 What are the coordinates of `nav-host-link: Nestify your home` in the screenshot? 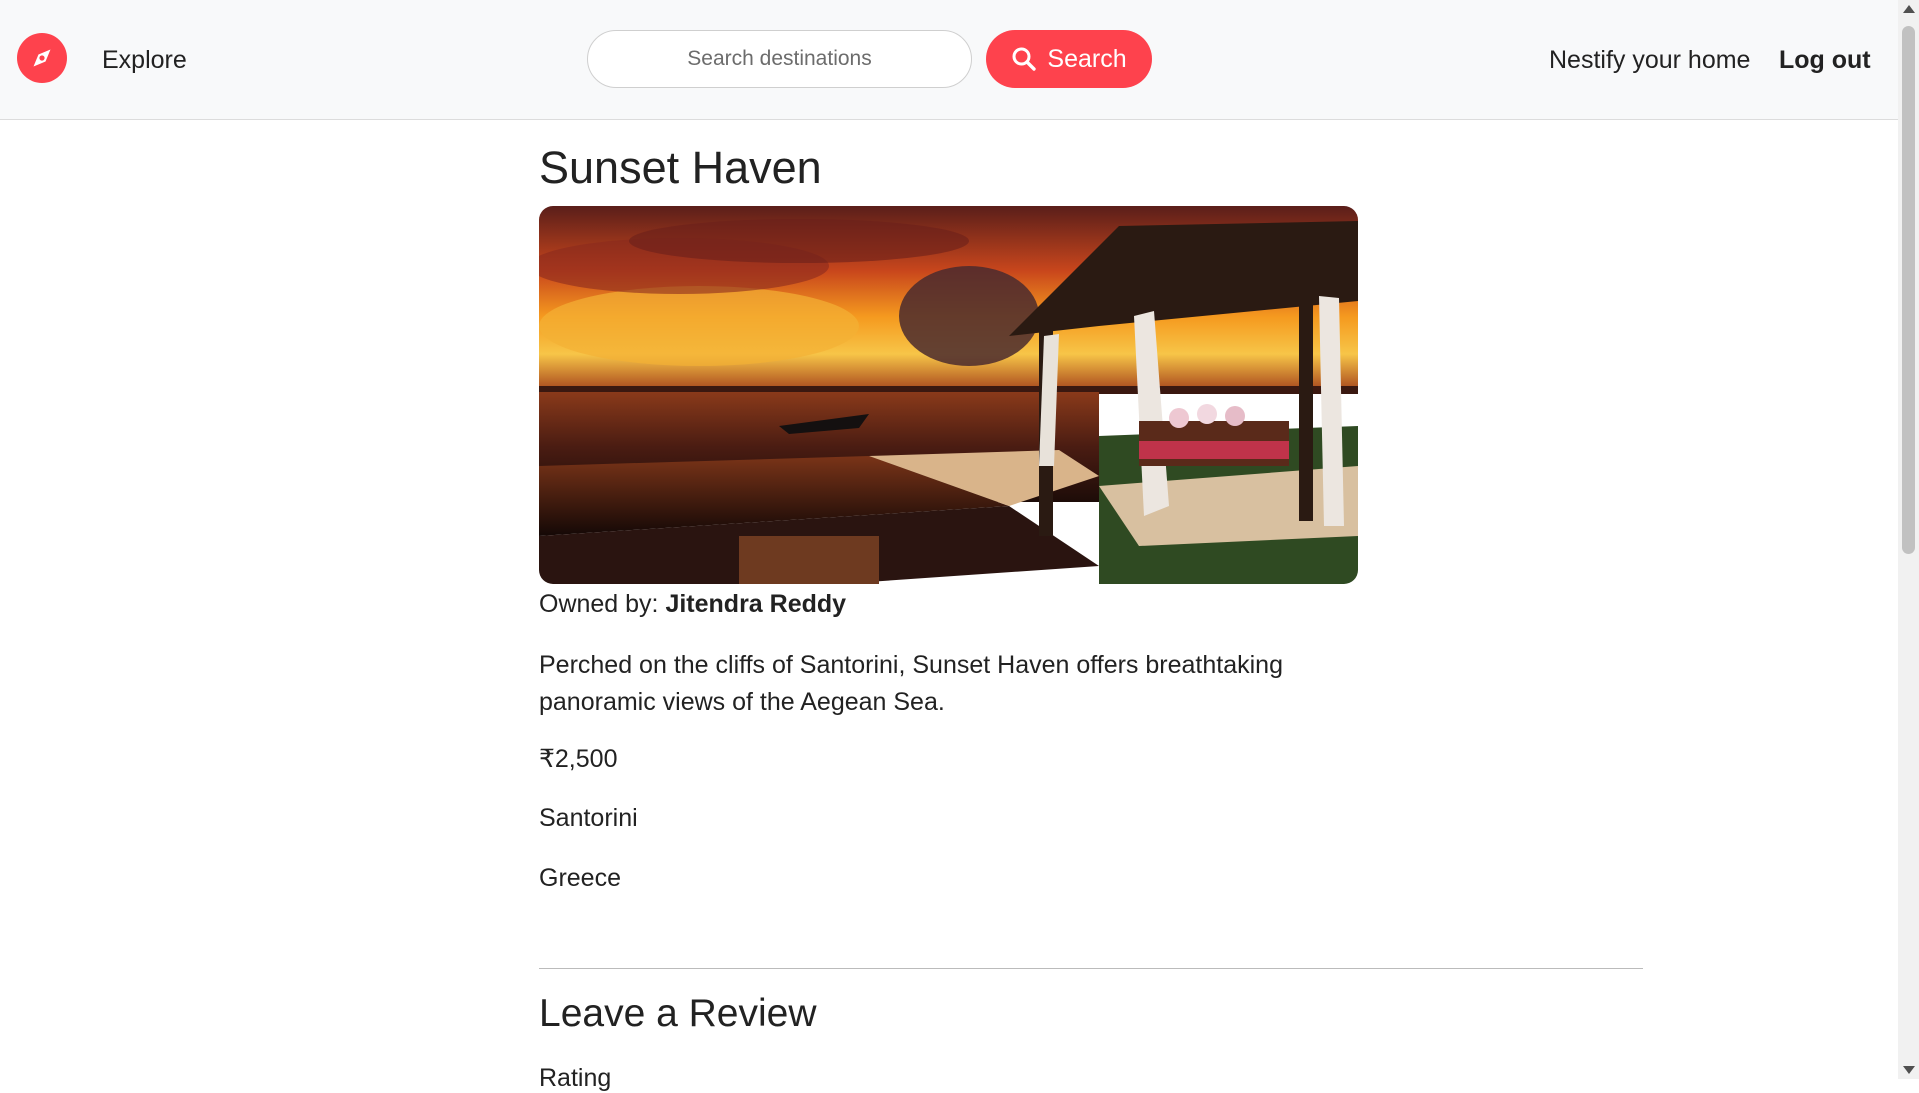 It's located at (1649, 60).